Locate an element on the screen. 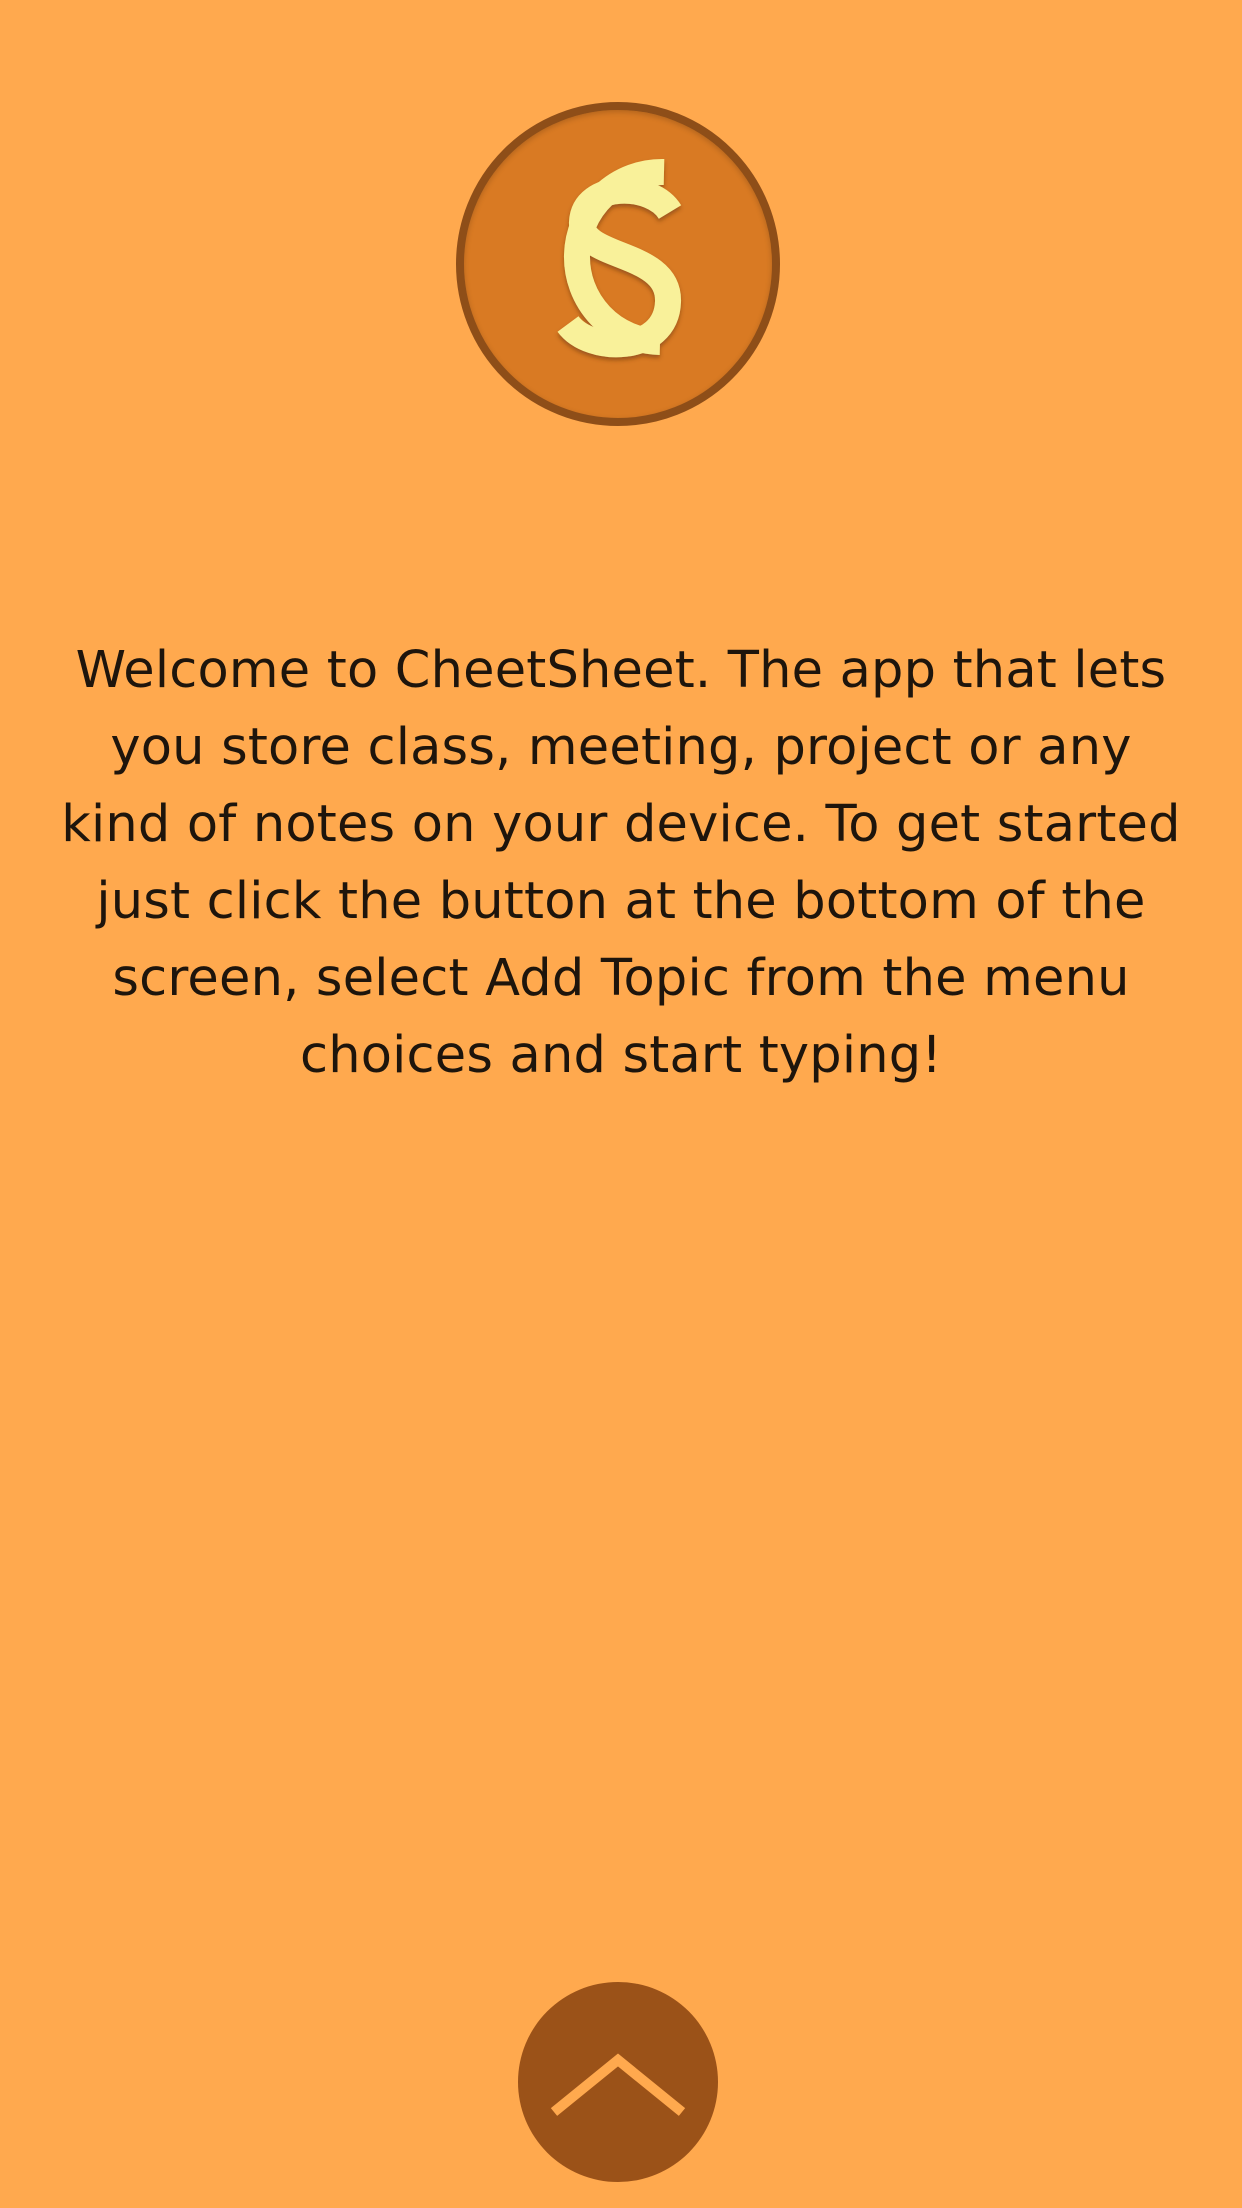 The width and height of the screenshot is (1242, 2208). cs-logo-icon is located at coordinates (619, 258).